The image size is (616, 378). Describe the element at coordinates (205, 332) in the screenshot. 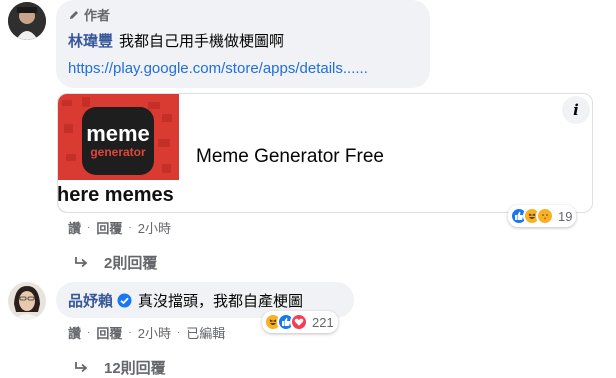

I see `edited-label: 已編輯` at that location.